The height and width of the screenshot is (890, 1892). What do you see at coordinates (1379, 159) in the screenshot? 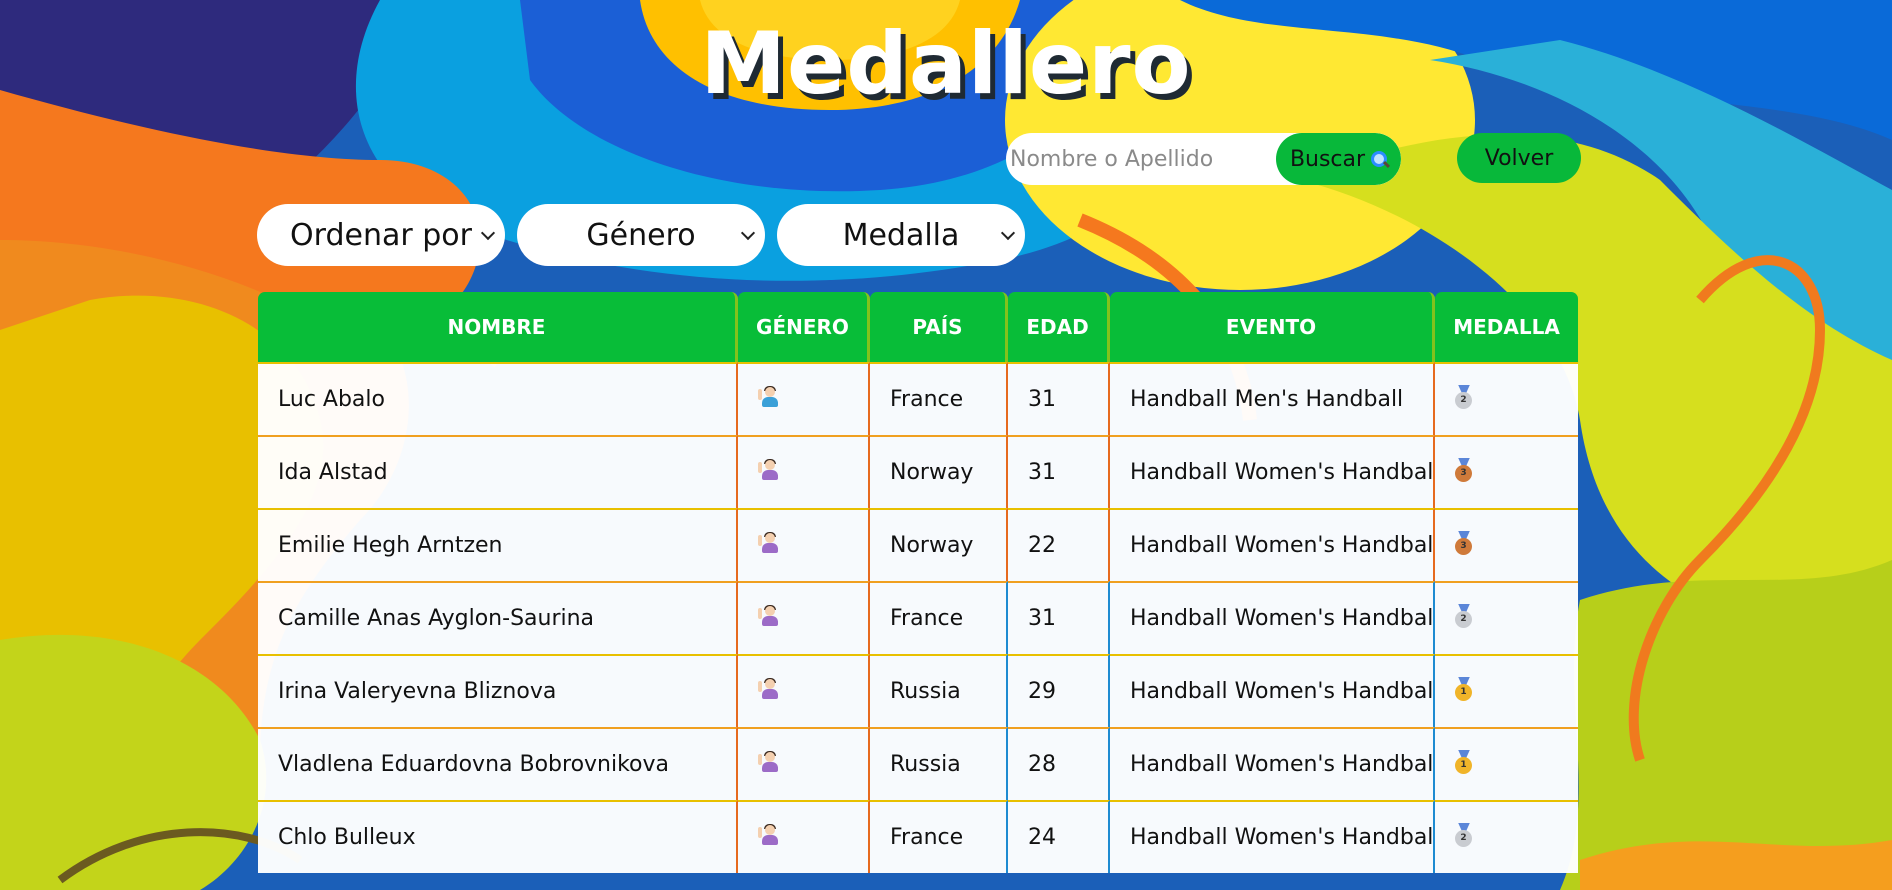
I see `magnifying-glass-icon` at bounding box center [1379, 159].